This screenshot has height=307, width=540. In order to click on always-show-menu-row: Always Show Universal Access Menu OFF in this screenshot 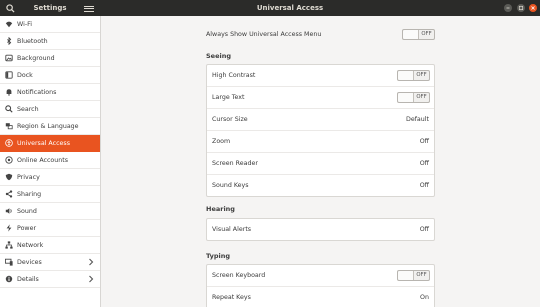, I will do `click(320, 34)`.